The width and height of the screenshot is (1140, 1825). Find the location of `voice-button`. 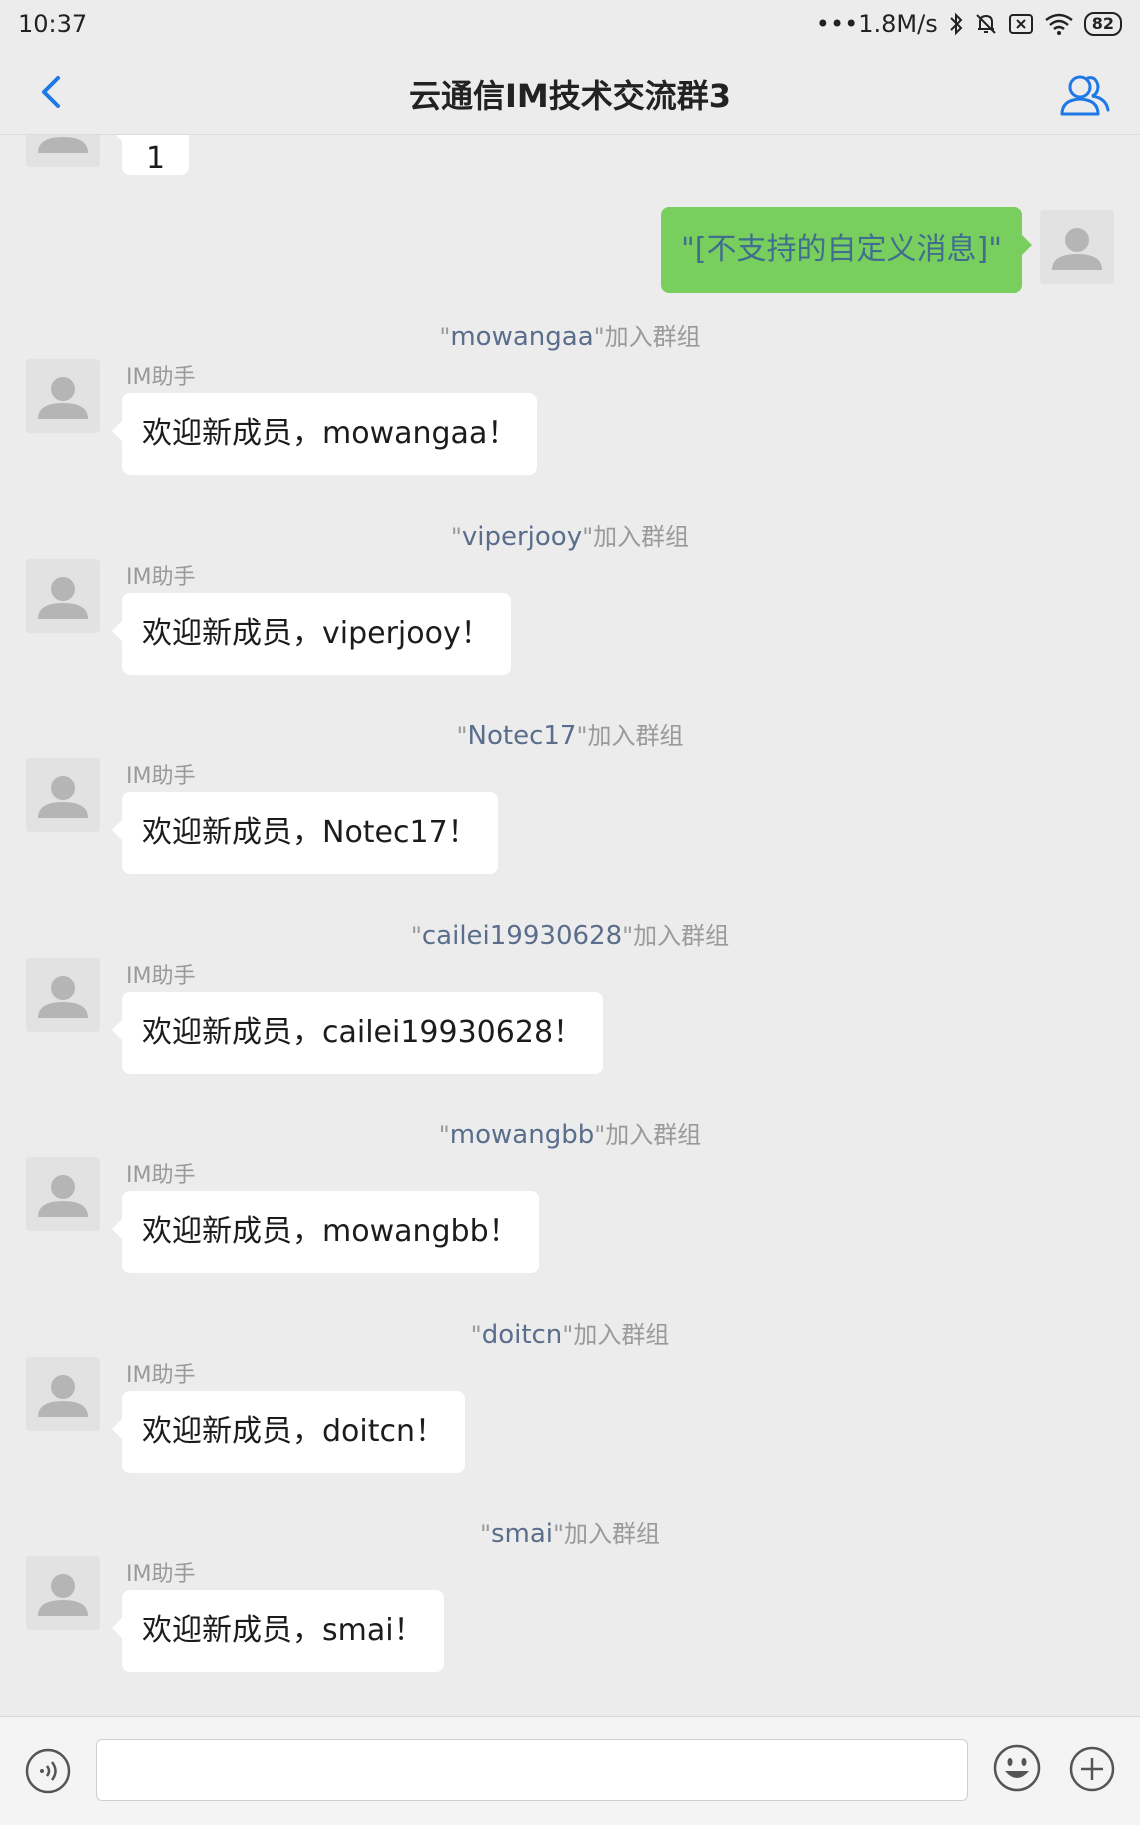

voice-button is located at coordinates (48, 1771).